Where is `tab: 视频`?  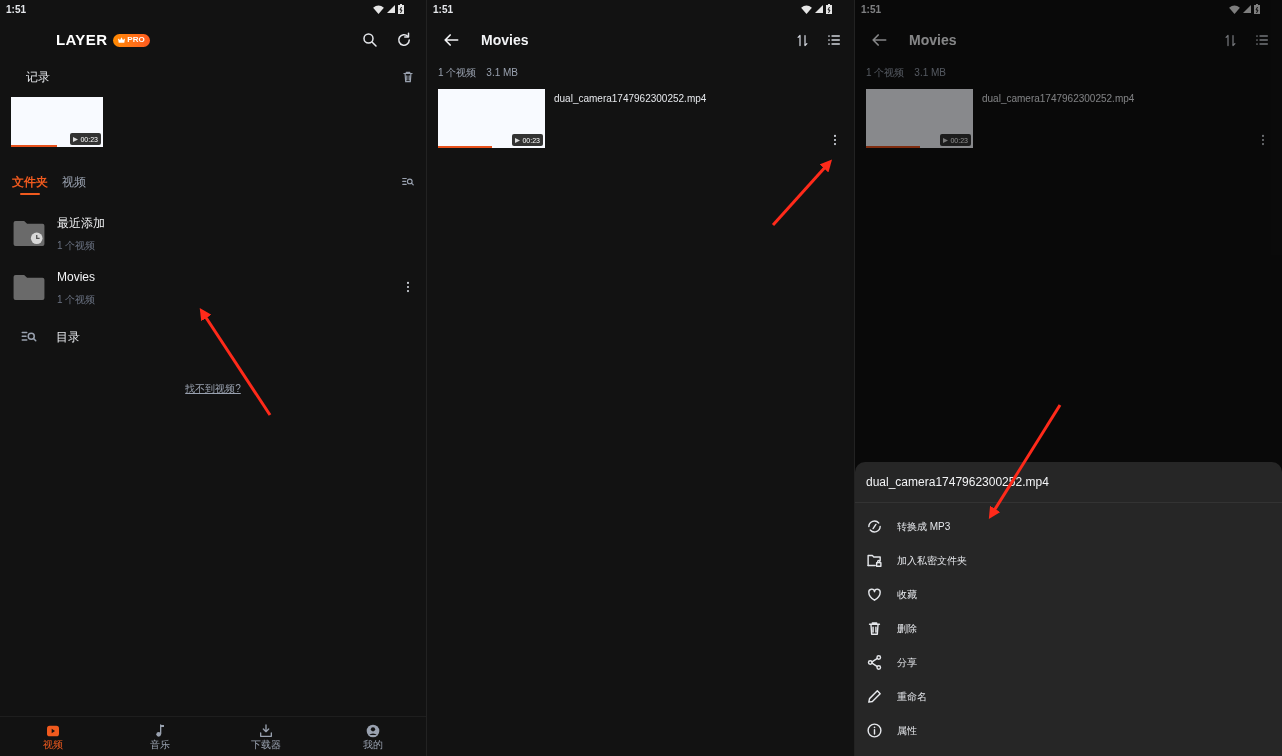
tab: 视频 is located at coordinates (74, 182).